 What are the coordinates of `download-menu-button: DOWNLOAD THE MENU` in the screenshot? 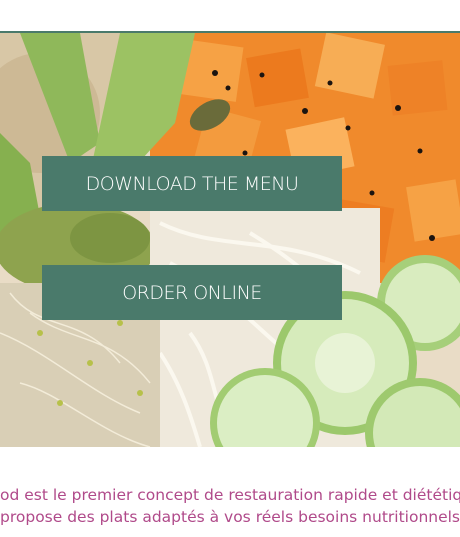 It's located at (192, 183).